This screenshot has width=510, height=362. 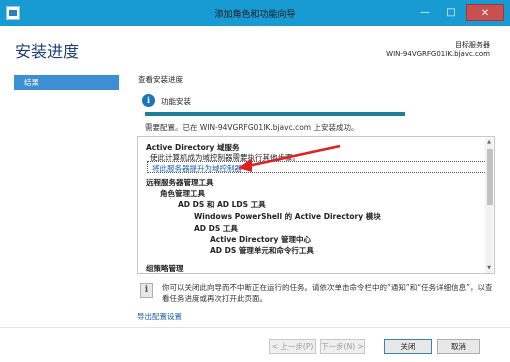 What do you see at coordinates (292, 346) in the screenshot?
I see `previous-button: < 上一步(P)` at bounding box center [292, 346].